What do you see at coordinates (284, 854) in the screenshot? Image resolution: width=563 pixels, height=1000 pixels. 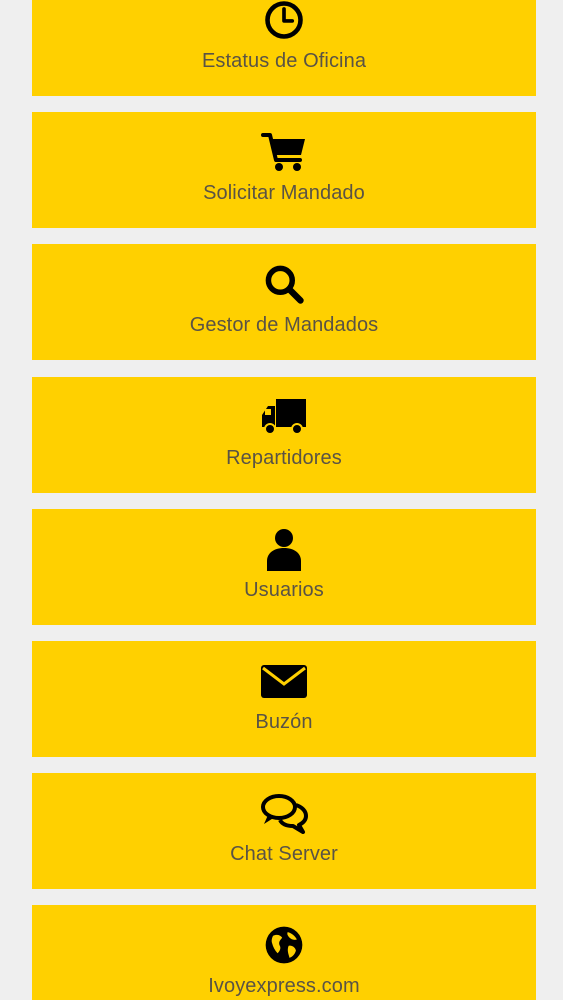 I see `menu-item-label: Chat Server` at bounding box center [284, 854].